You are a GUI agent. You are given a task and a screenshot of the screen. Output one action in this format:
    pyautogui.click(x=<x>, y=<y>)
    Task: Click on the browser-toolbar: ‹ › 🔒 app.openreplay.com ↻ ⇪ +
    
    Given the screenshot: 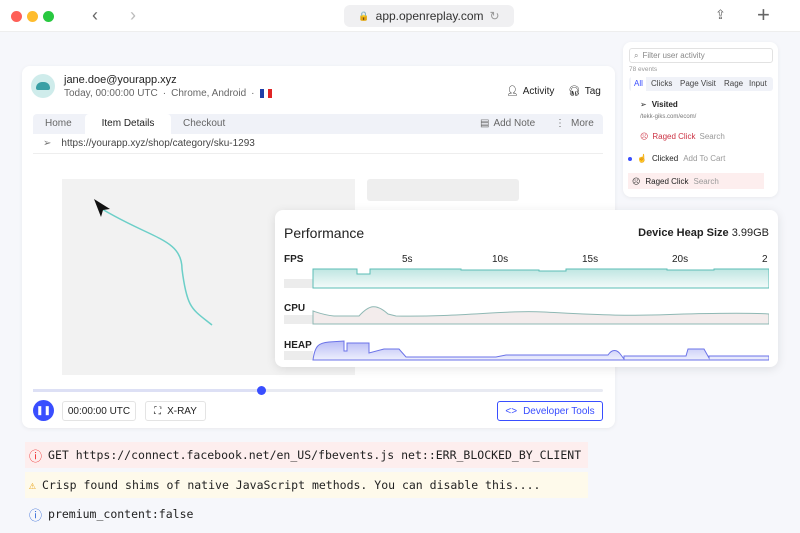 What is the action you would take?
    pyautogui.click(x=400, y=16)
    